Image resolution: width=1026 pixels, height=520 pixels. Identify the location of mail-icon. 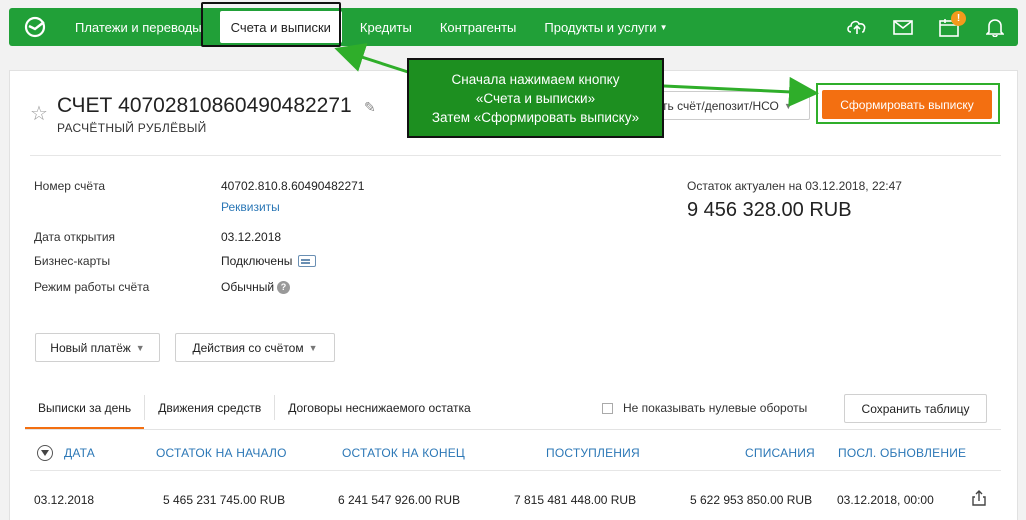
(903, 27).